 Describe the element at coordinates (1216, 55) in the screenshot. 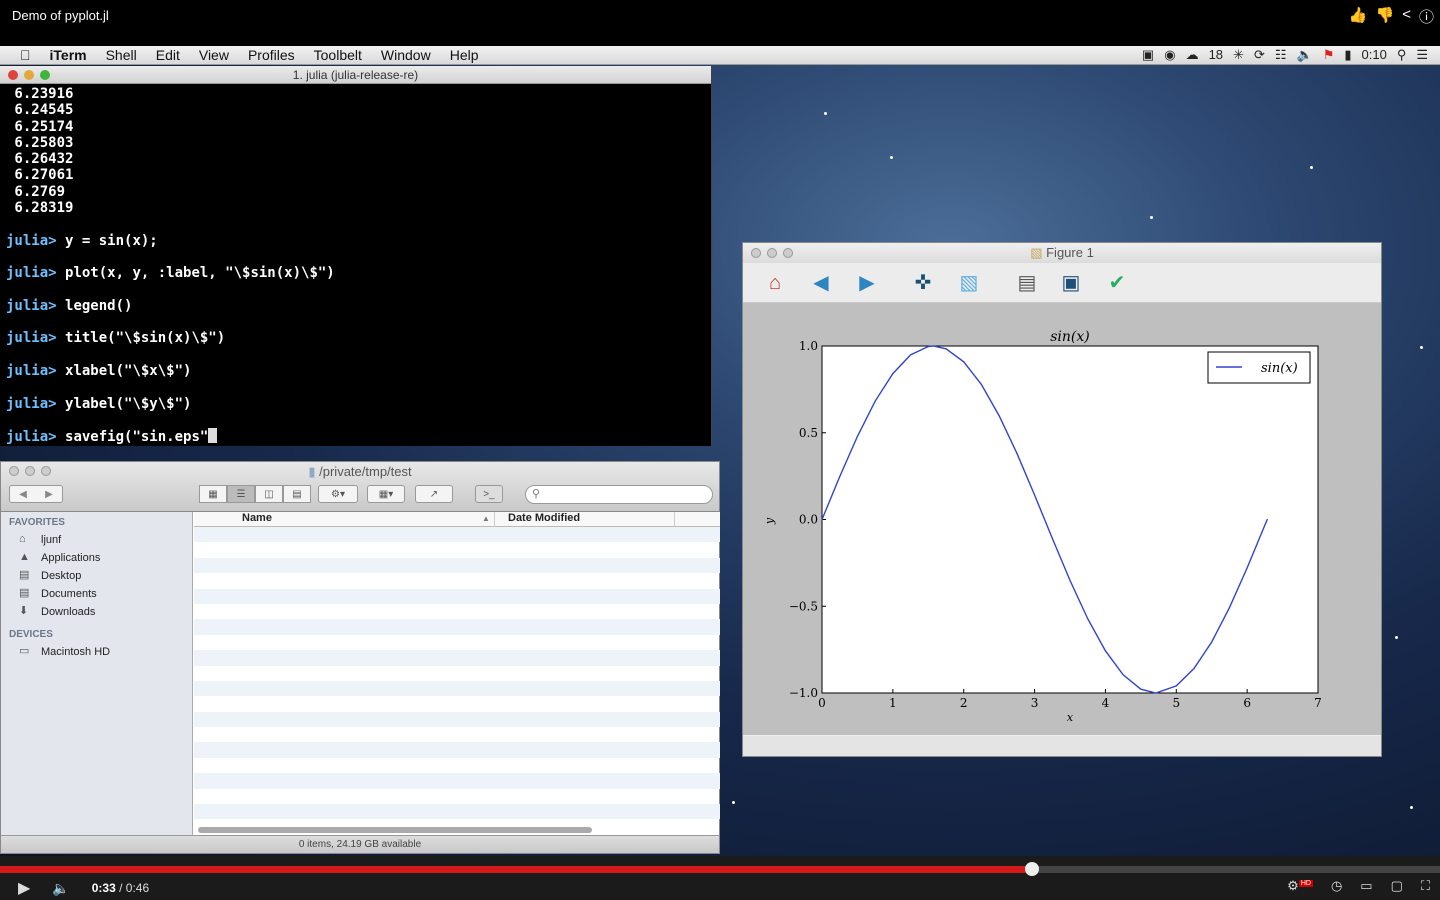

I see `calendar-badge: 18` at that location.